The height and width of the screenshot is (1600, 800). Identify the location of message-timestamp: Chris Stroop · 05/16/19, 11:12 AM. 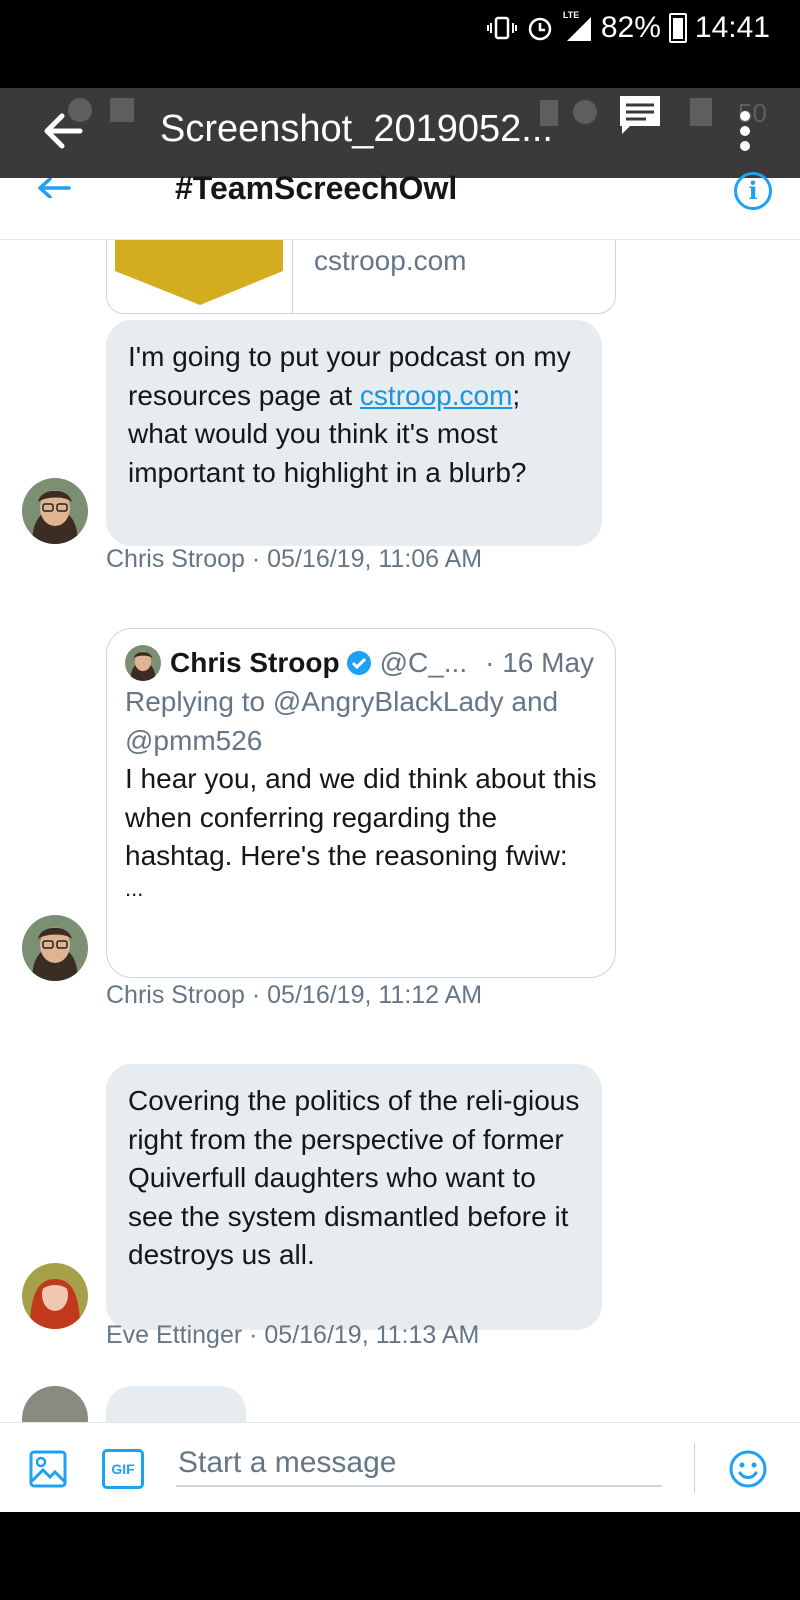
(294, 995).